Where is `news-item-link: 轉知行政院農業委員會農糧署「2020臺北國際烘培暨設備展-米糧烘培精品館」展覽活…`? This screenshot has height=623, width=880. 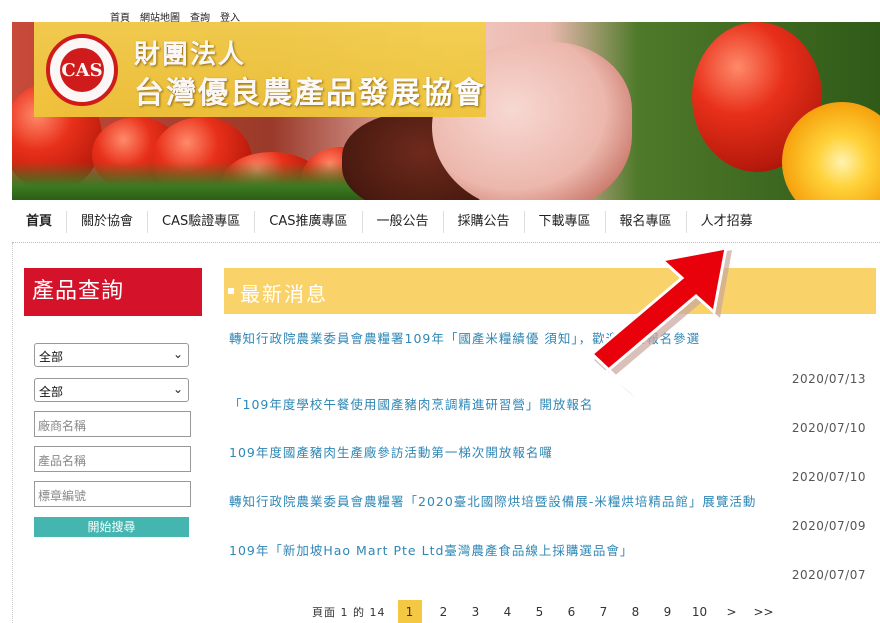 news-item-link: 轉知行政院農業委員會農糧署「2020臺北國際烘培暨設備展-米糧烘培精品館」展覽活… is located at coordinates (549, 501).